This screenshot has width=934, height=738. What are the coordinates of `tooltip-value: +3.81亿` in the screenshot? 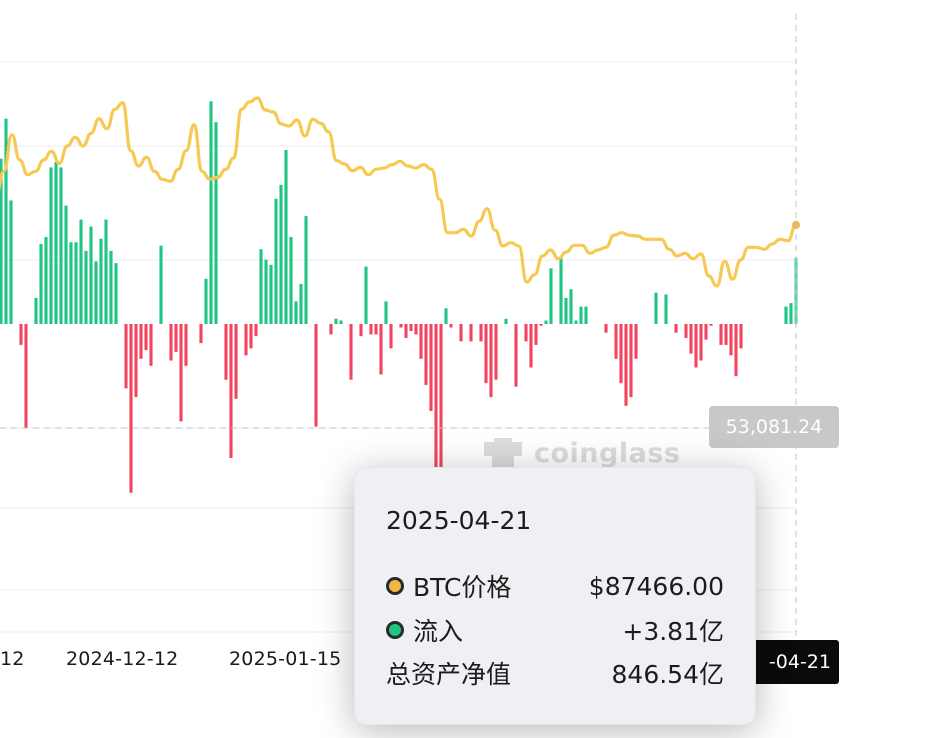 It's located at (673, 631).